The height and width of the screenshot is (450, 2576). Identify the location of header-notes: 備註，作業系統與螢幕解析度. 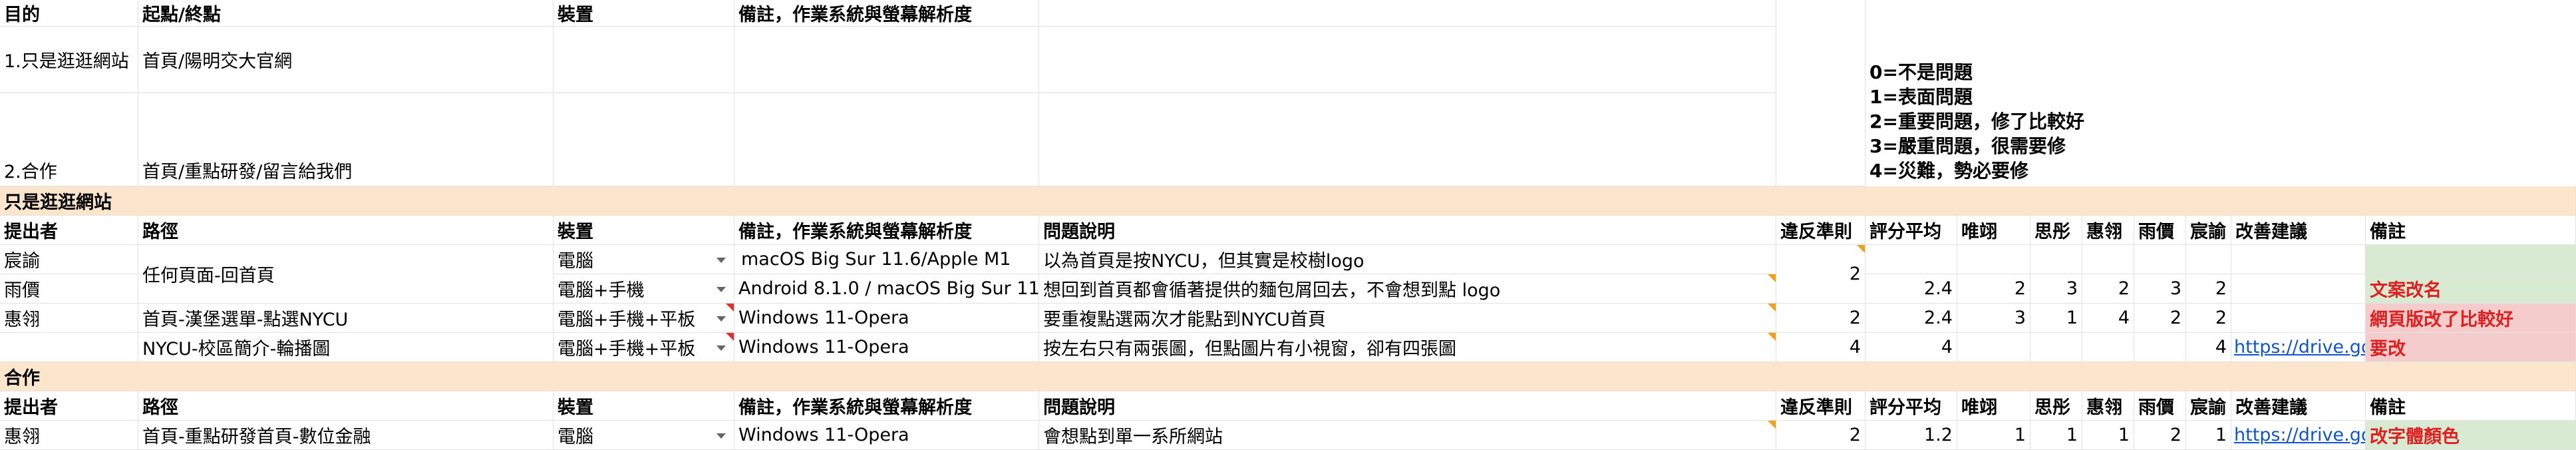
(886, 13).